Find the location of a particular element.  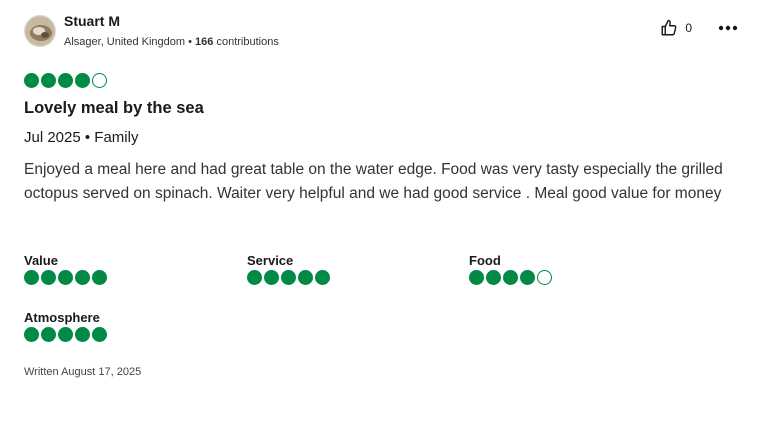

overall-rating-bubbles is located at coordinates (65, 80).